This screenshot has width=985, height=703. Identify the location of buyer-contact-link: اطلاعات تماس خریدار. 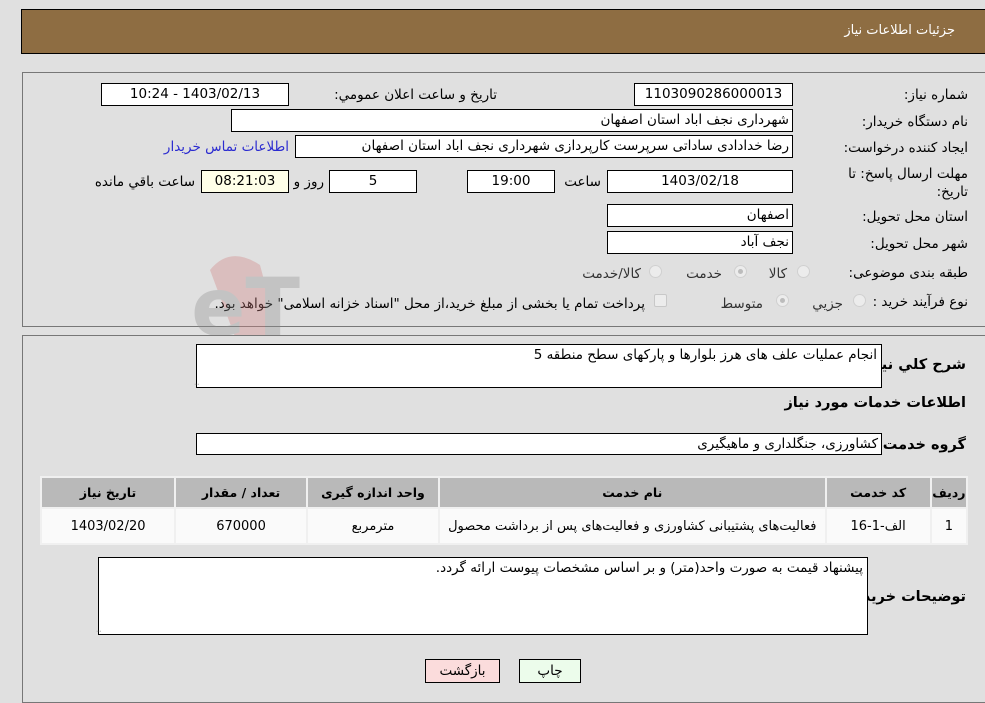
(226, 147).